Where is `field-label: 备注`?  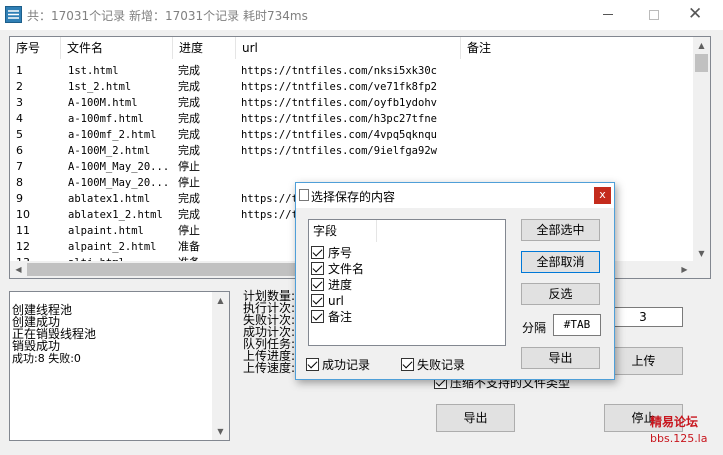 field-label: 备注 is located at coordinates (340, 317).